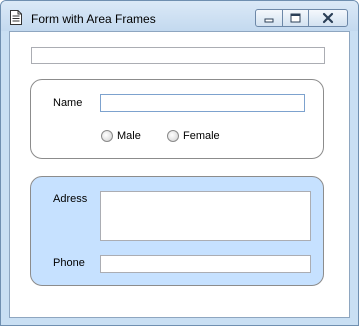 This screenshot has height=326, width=359. I want to click on maximize-icon, so click(295, 18).